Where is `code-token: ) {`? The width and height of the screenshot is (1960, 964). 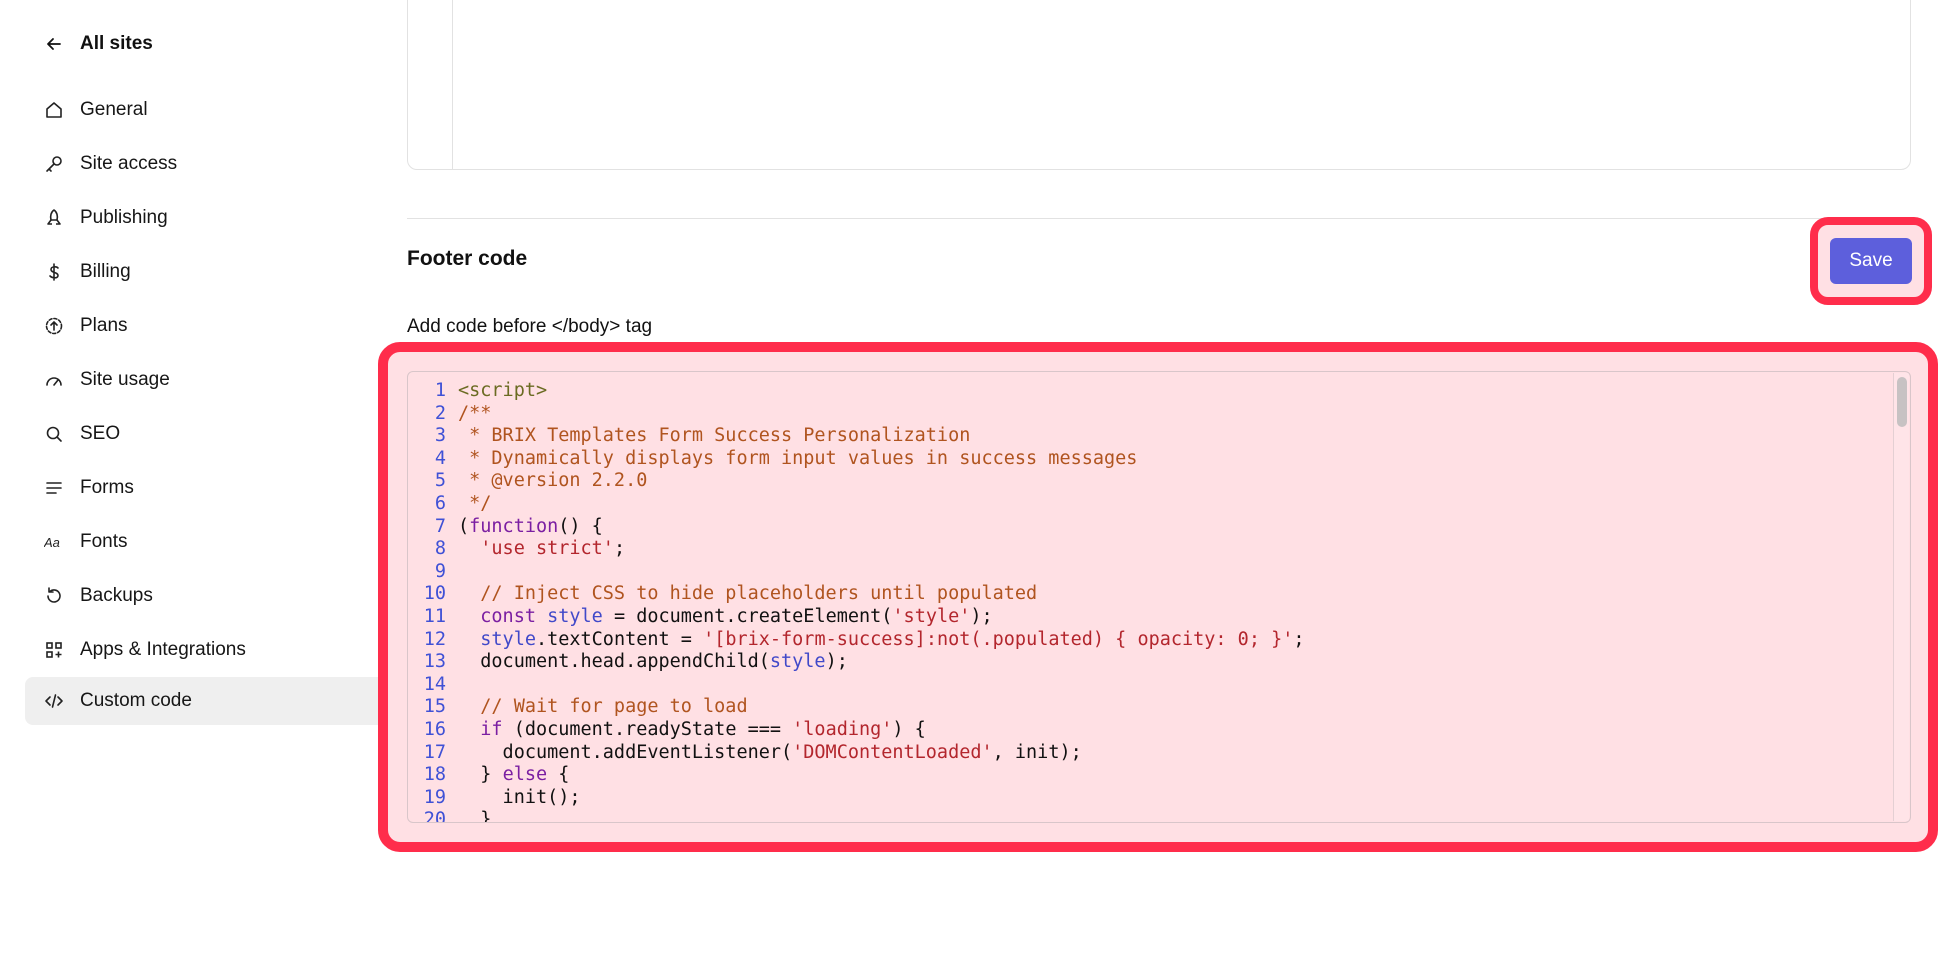 code-token: ) { is located at coordinates (909, 729).